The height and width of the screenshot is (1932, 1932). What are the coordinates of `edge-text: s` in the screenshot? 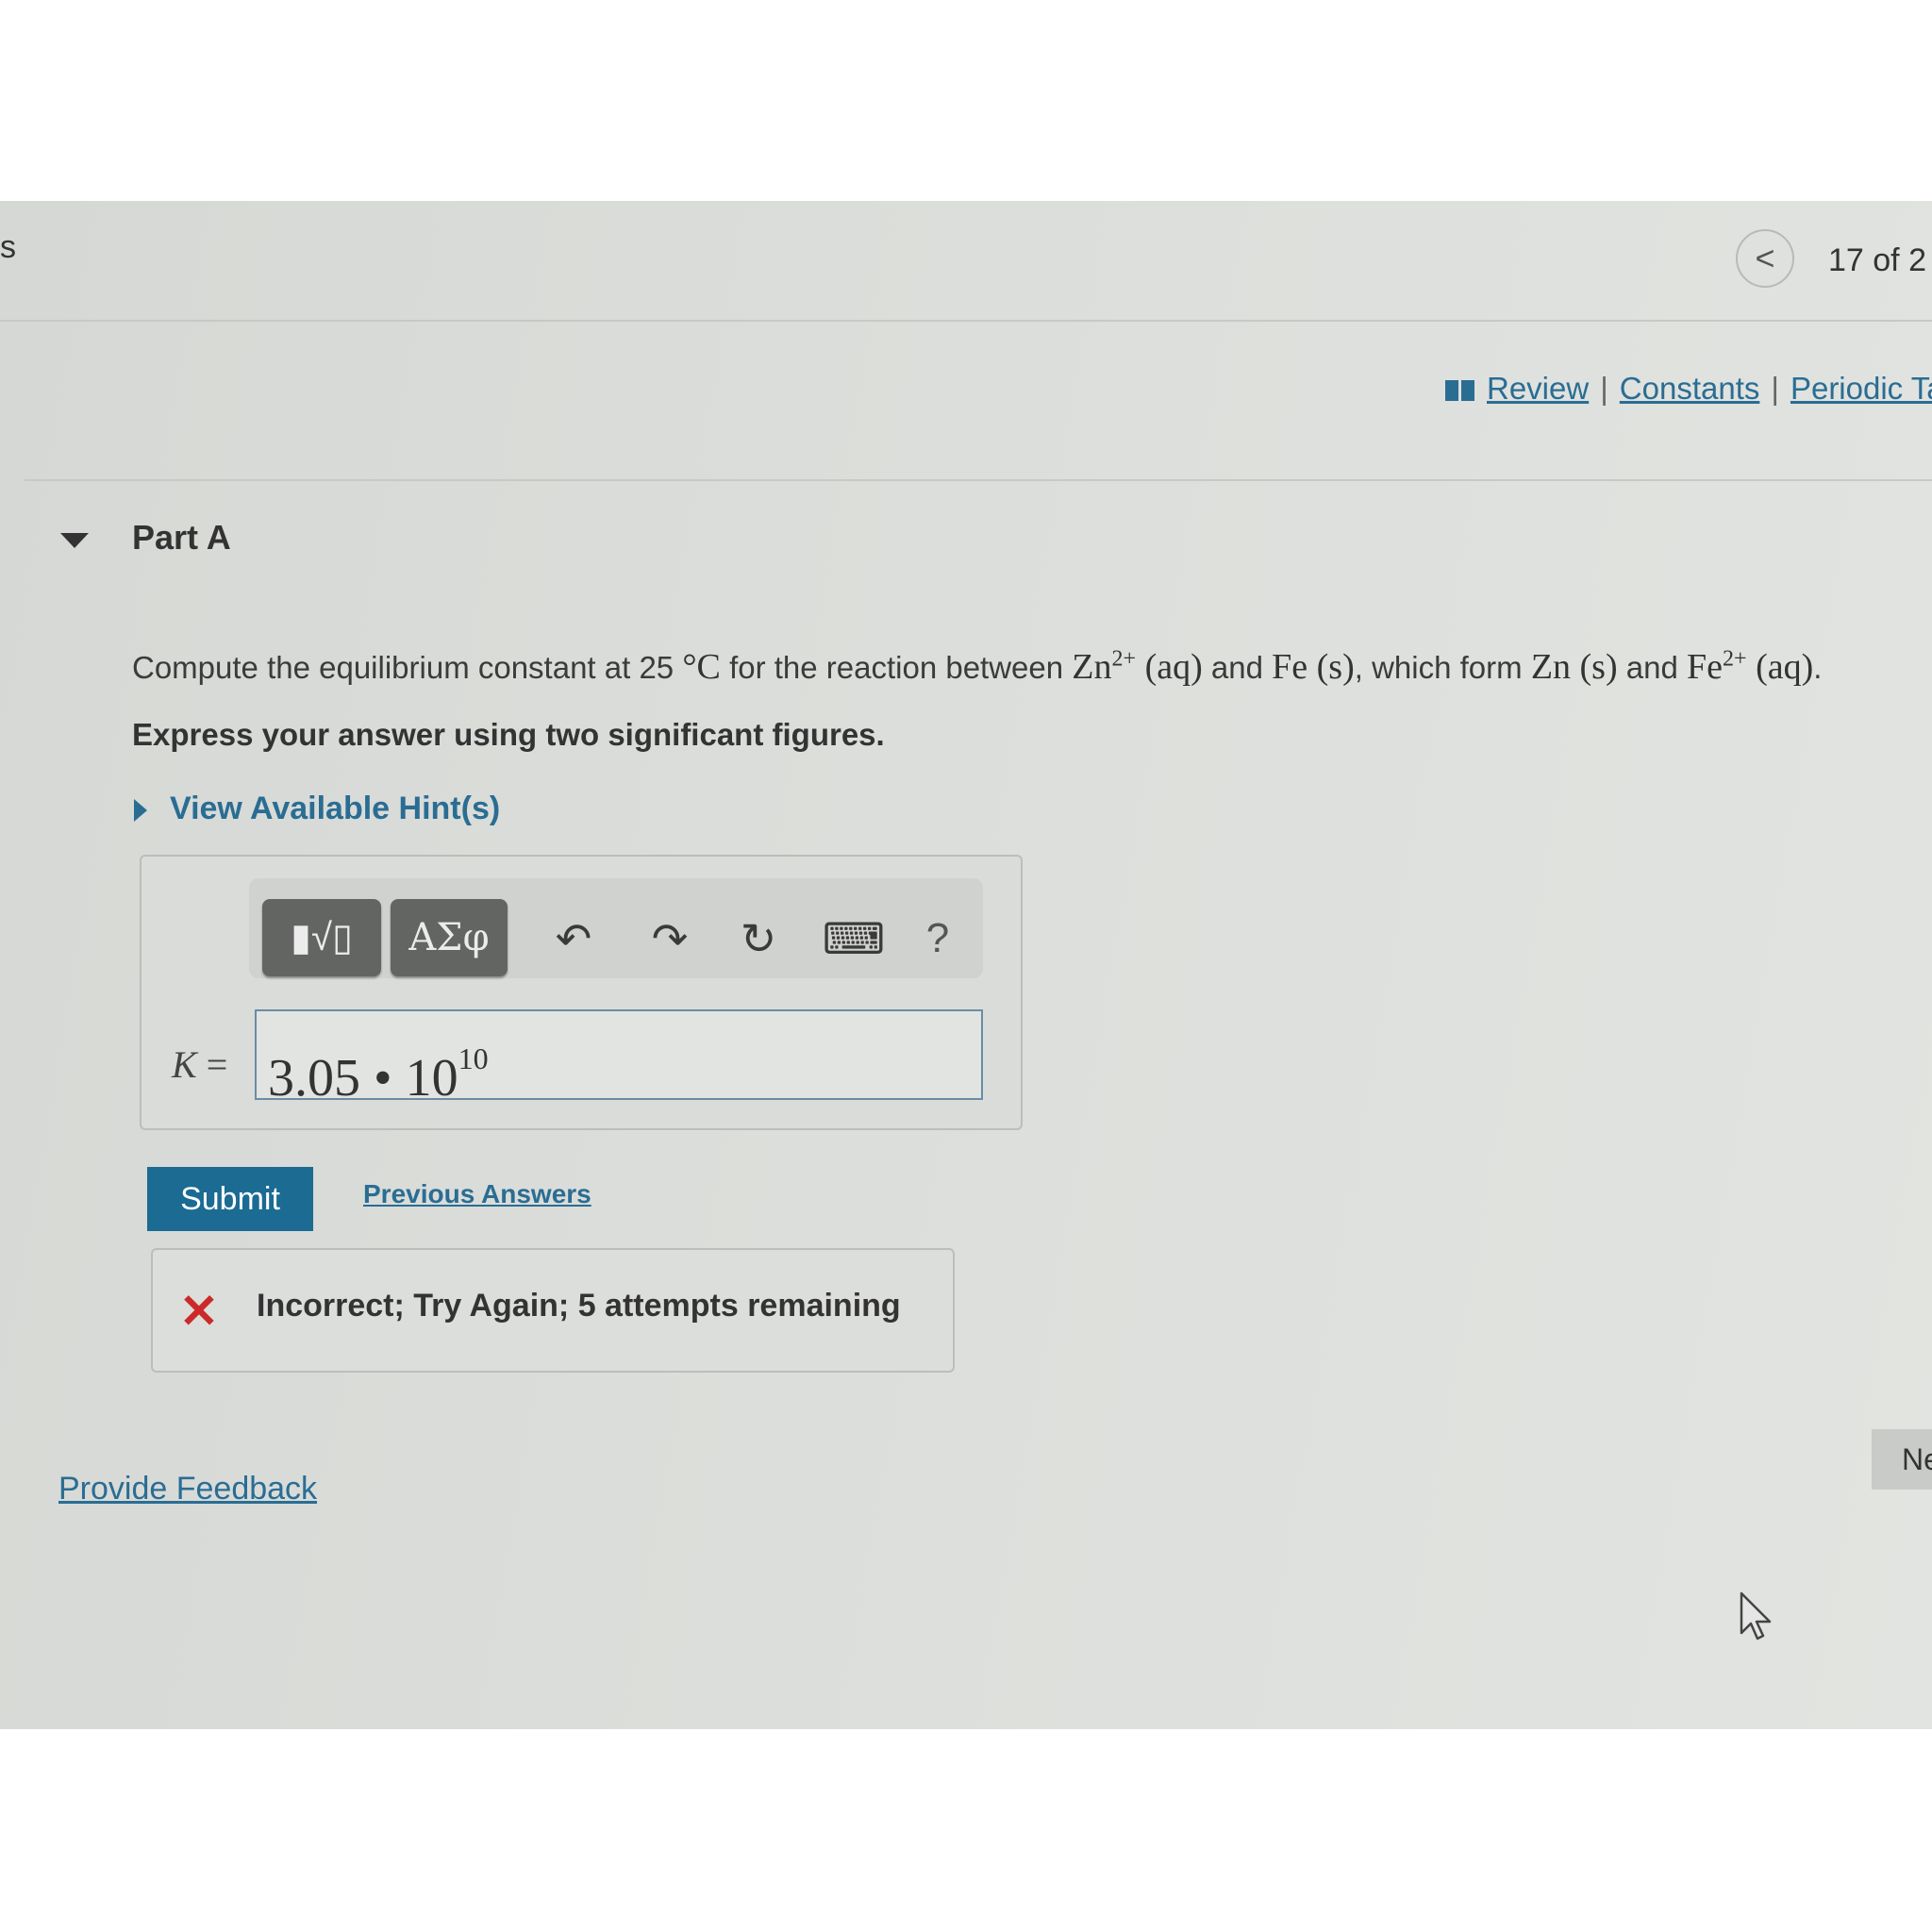 It's located at (8, 247).